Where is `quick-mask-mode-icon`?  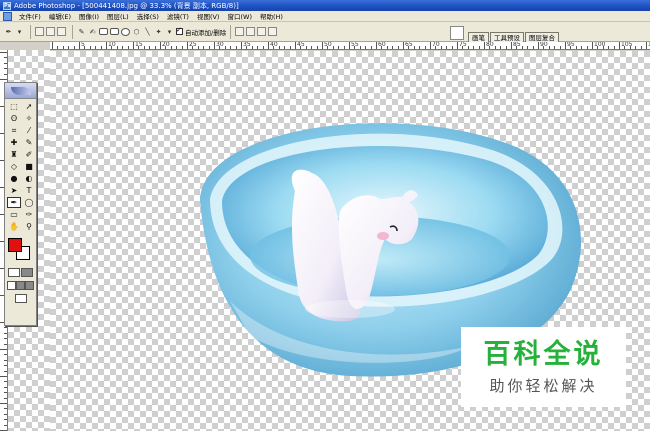
quick-mask-mode-icon is located at coordinates (27, 272).